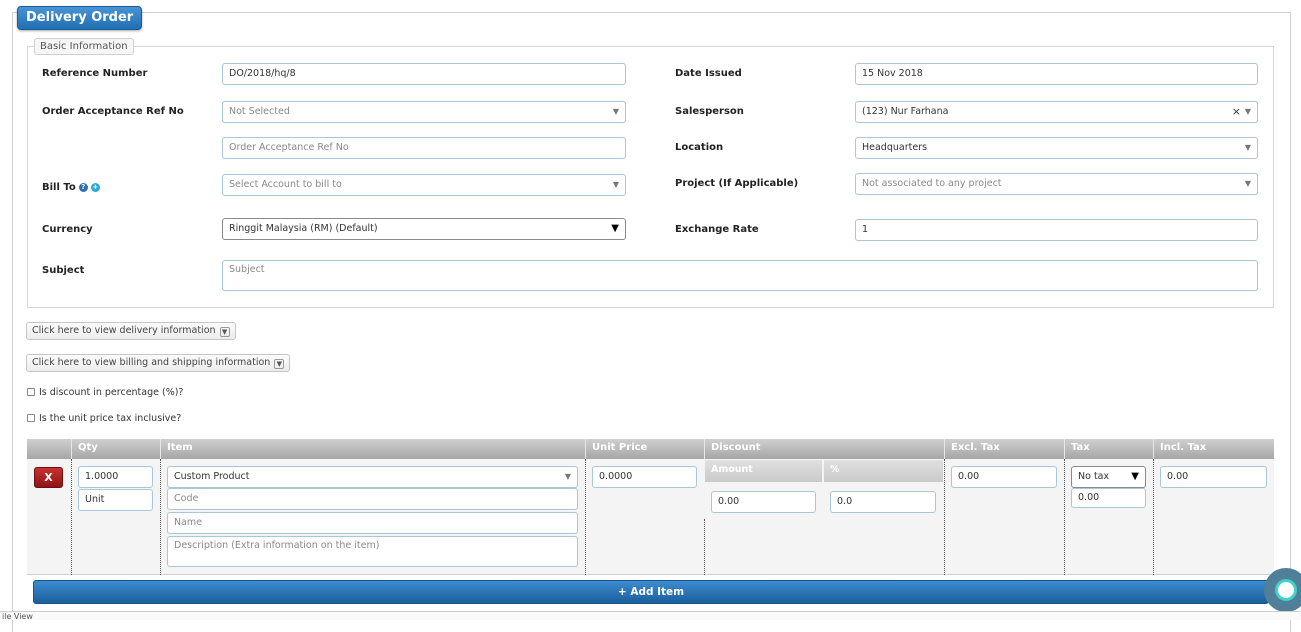 Image resolution: width=1301 pixels, height=632 pixels. Describe the element at coordinates (1004, 477) in the screenshot. I see `excl-tax-input: 0.00` at that location.